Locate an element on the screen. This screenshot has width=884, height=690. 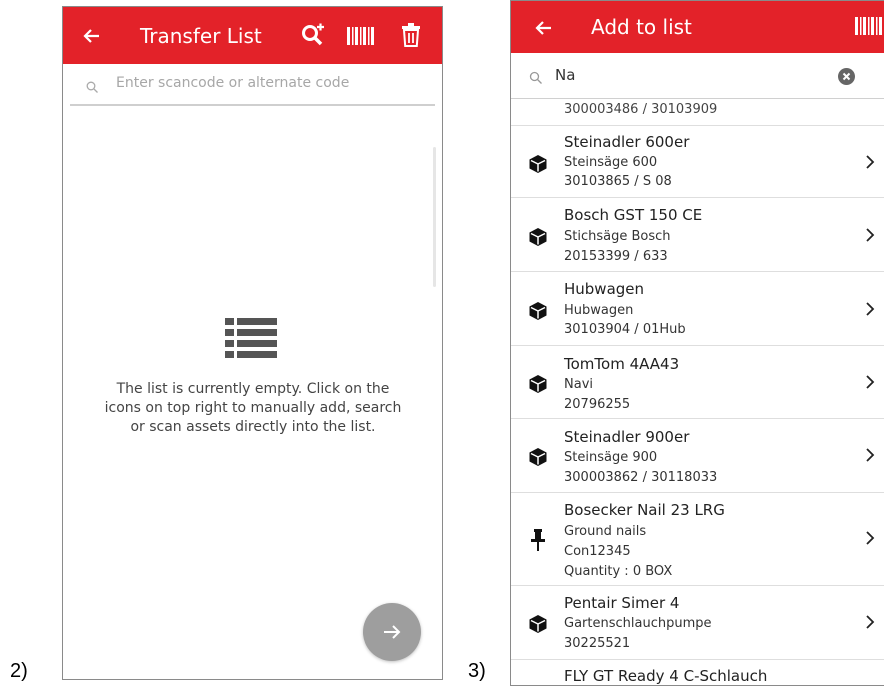
asset-list-item: TomTom 4AA43 Navi 20796255 is located at coordinates (697, 381).